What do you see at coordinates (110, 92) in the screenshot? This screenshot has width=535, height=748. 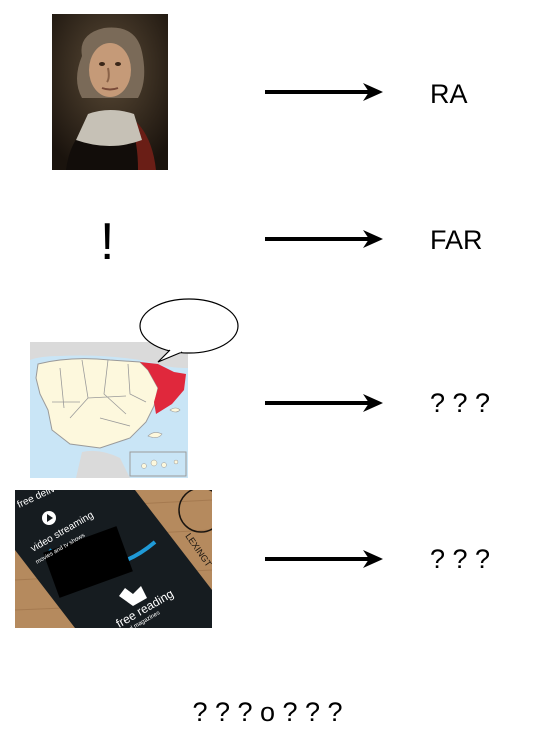 I see `portrait-image` at bounding box center [110, 92].